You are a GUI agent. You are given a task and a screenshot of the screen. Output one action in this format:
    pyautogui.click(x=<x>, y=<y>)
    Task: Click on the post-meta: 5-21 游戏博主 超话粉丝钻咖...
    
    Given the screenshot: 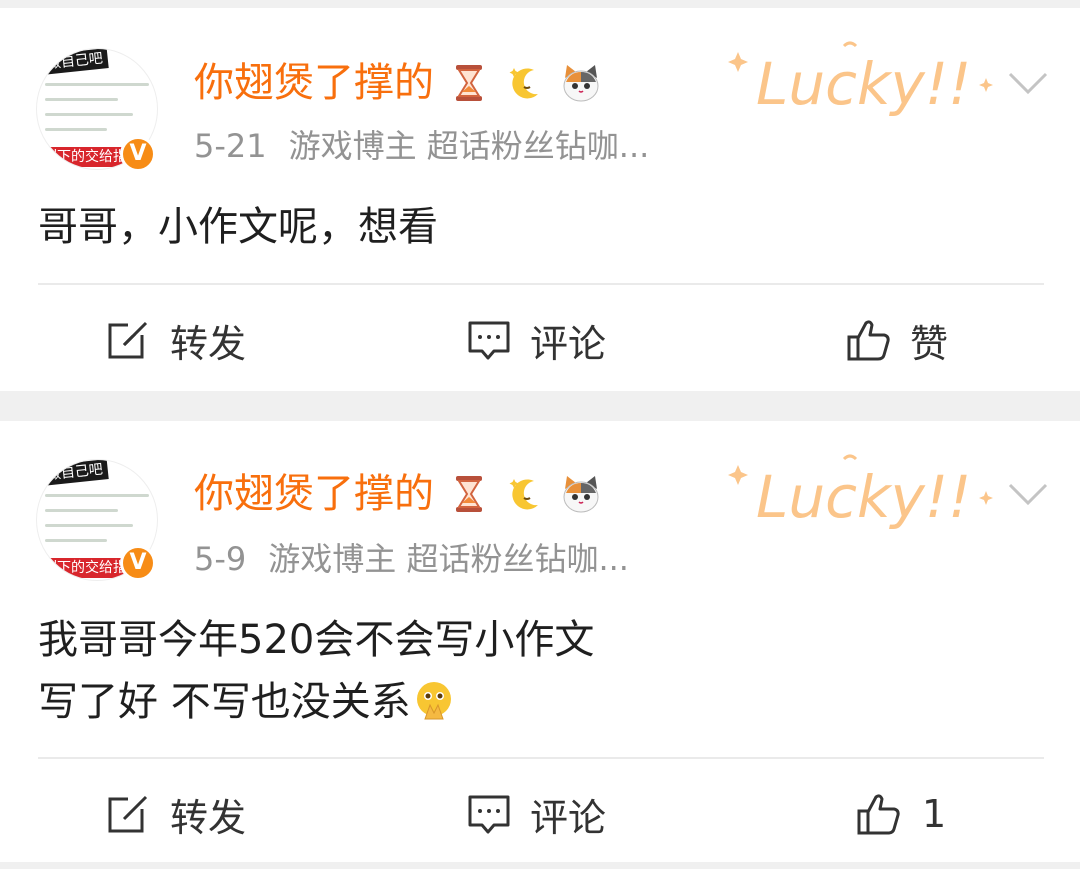 What is the action you would take?
    pyautogui.click(x=421, y=146)
    